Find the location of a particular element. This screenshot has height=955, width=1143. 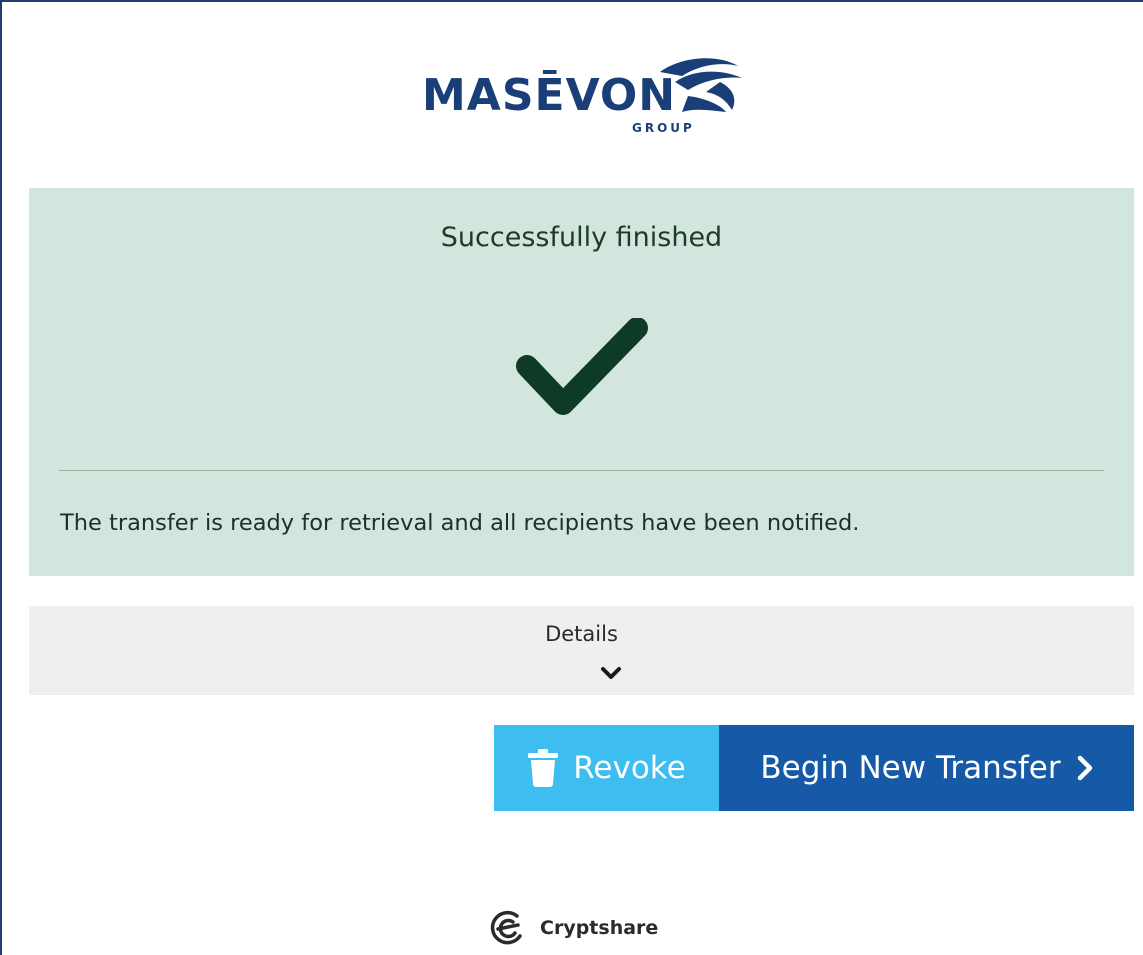

cryptshare-brand: Cryptshare is located at coordinates (573, 928).